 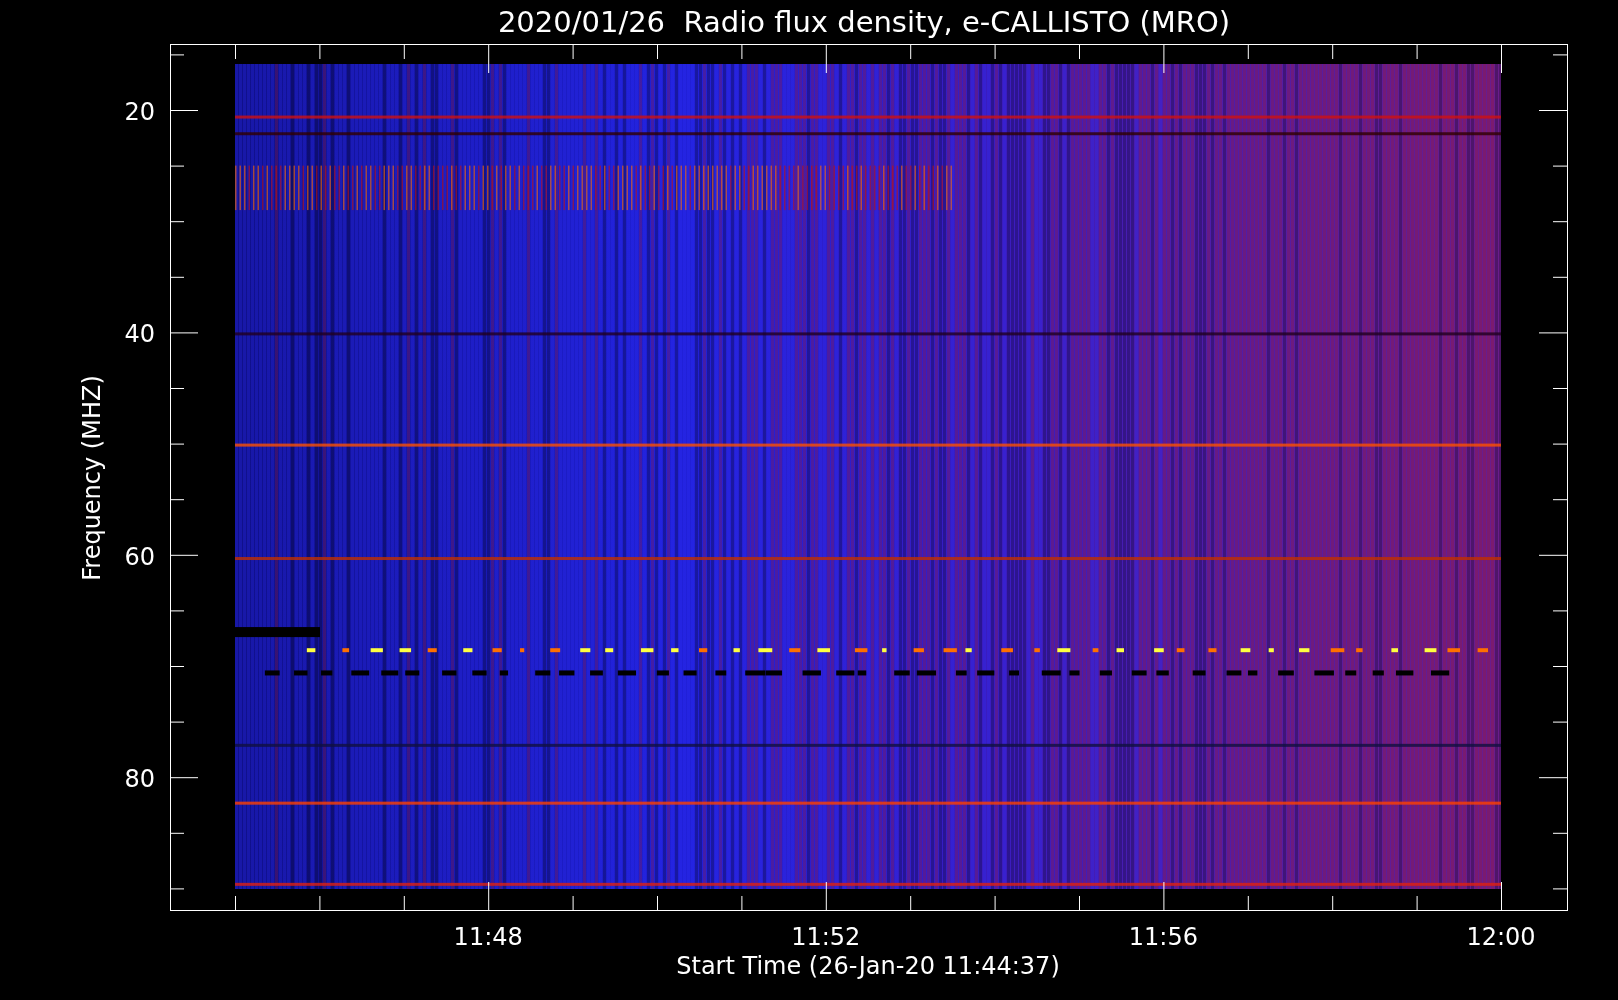 What do you see at coordinates (139, 779) in the screenshot?
I see `tick-label: 80` at bounding box center [139, 779].